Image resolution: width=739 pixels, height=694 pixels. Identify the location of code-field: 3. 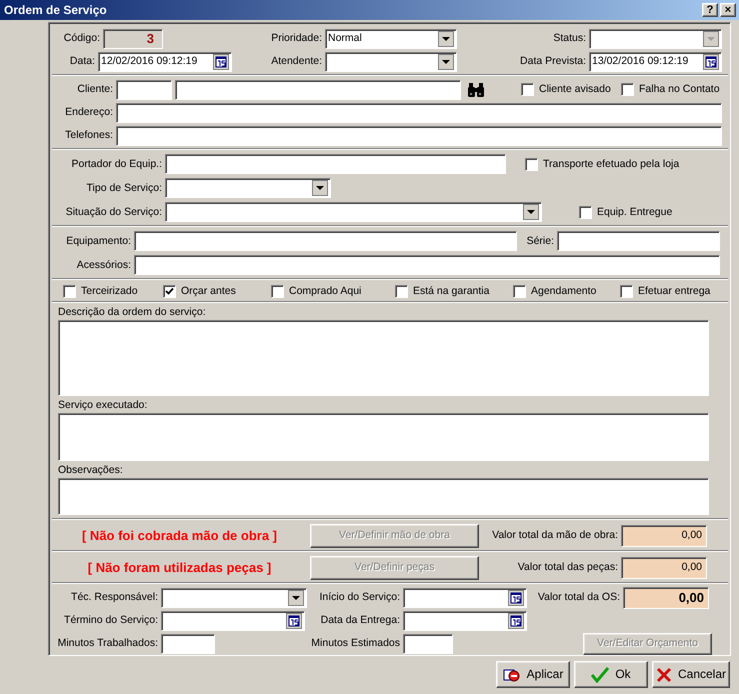
(133, 38).